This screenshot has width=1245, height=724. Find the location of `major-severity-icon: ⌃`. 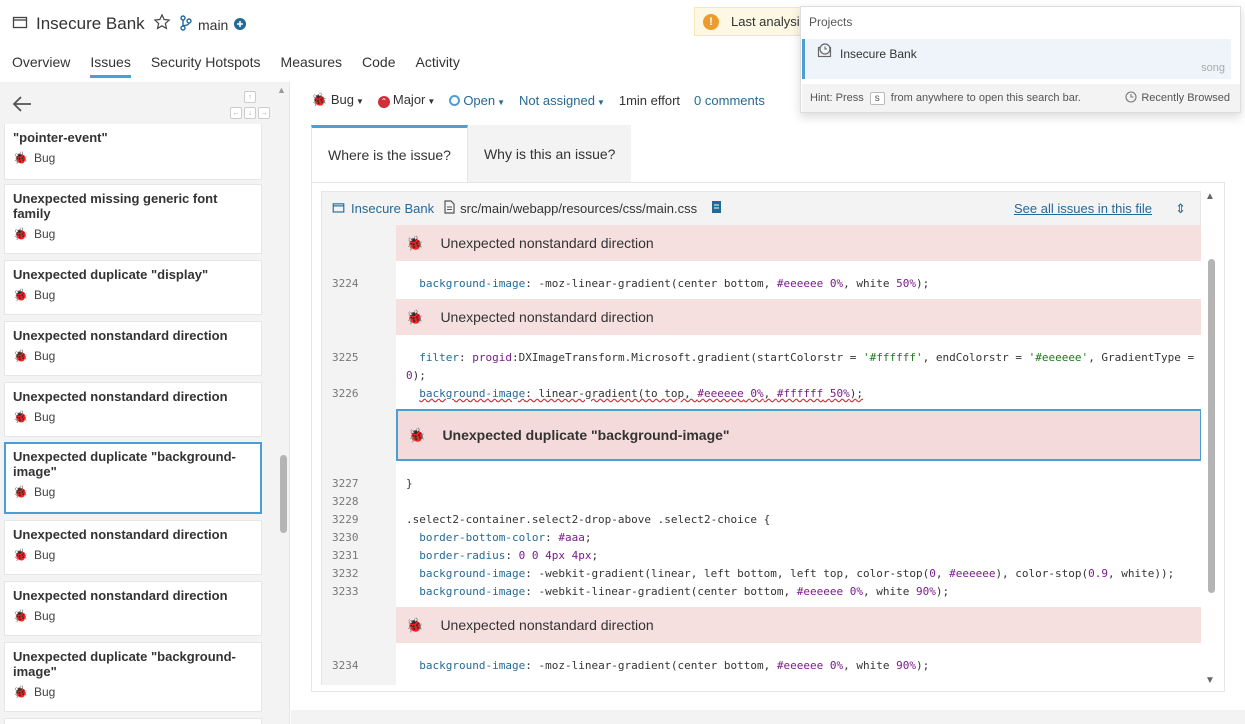

major-severity-icon: ⌃ is located at coordinates (383, 102).